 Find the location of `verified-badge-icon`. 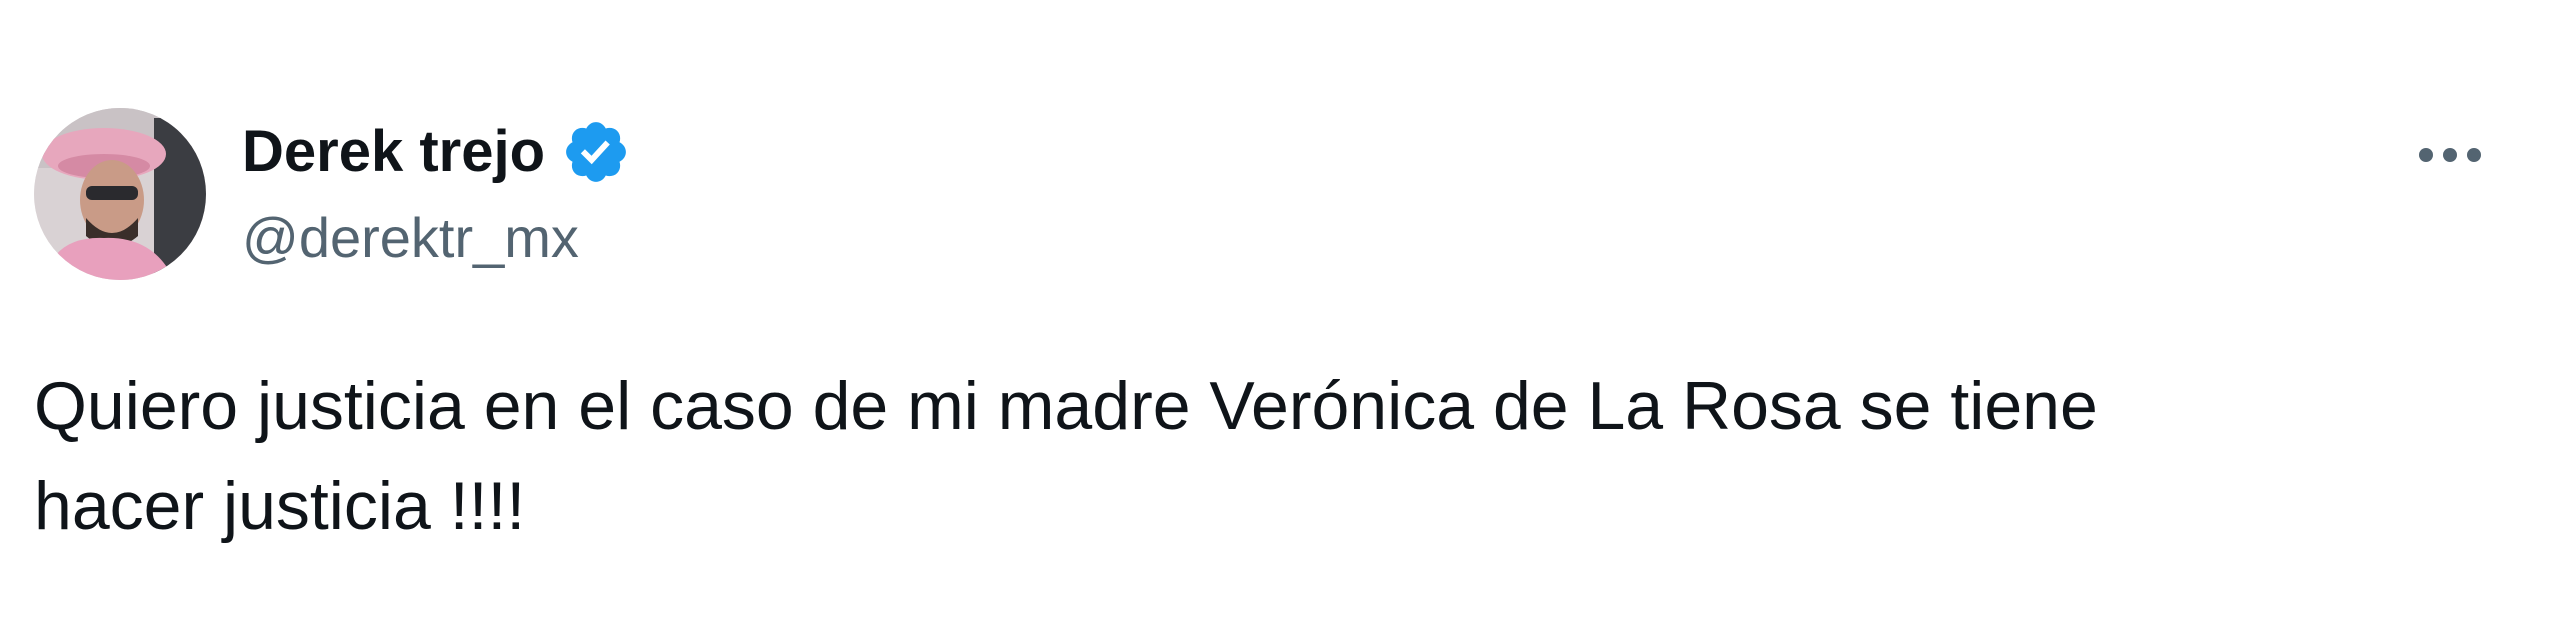

verified-badge-icon is located at coordinates (596, 152).